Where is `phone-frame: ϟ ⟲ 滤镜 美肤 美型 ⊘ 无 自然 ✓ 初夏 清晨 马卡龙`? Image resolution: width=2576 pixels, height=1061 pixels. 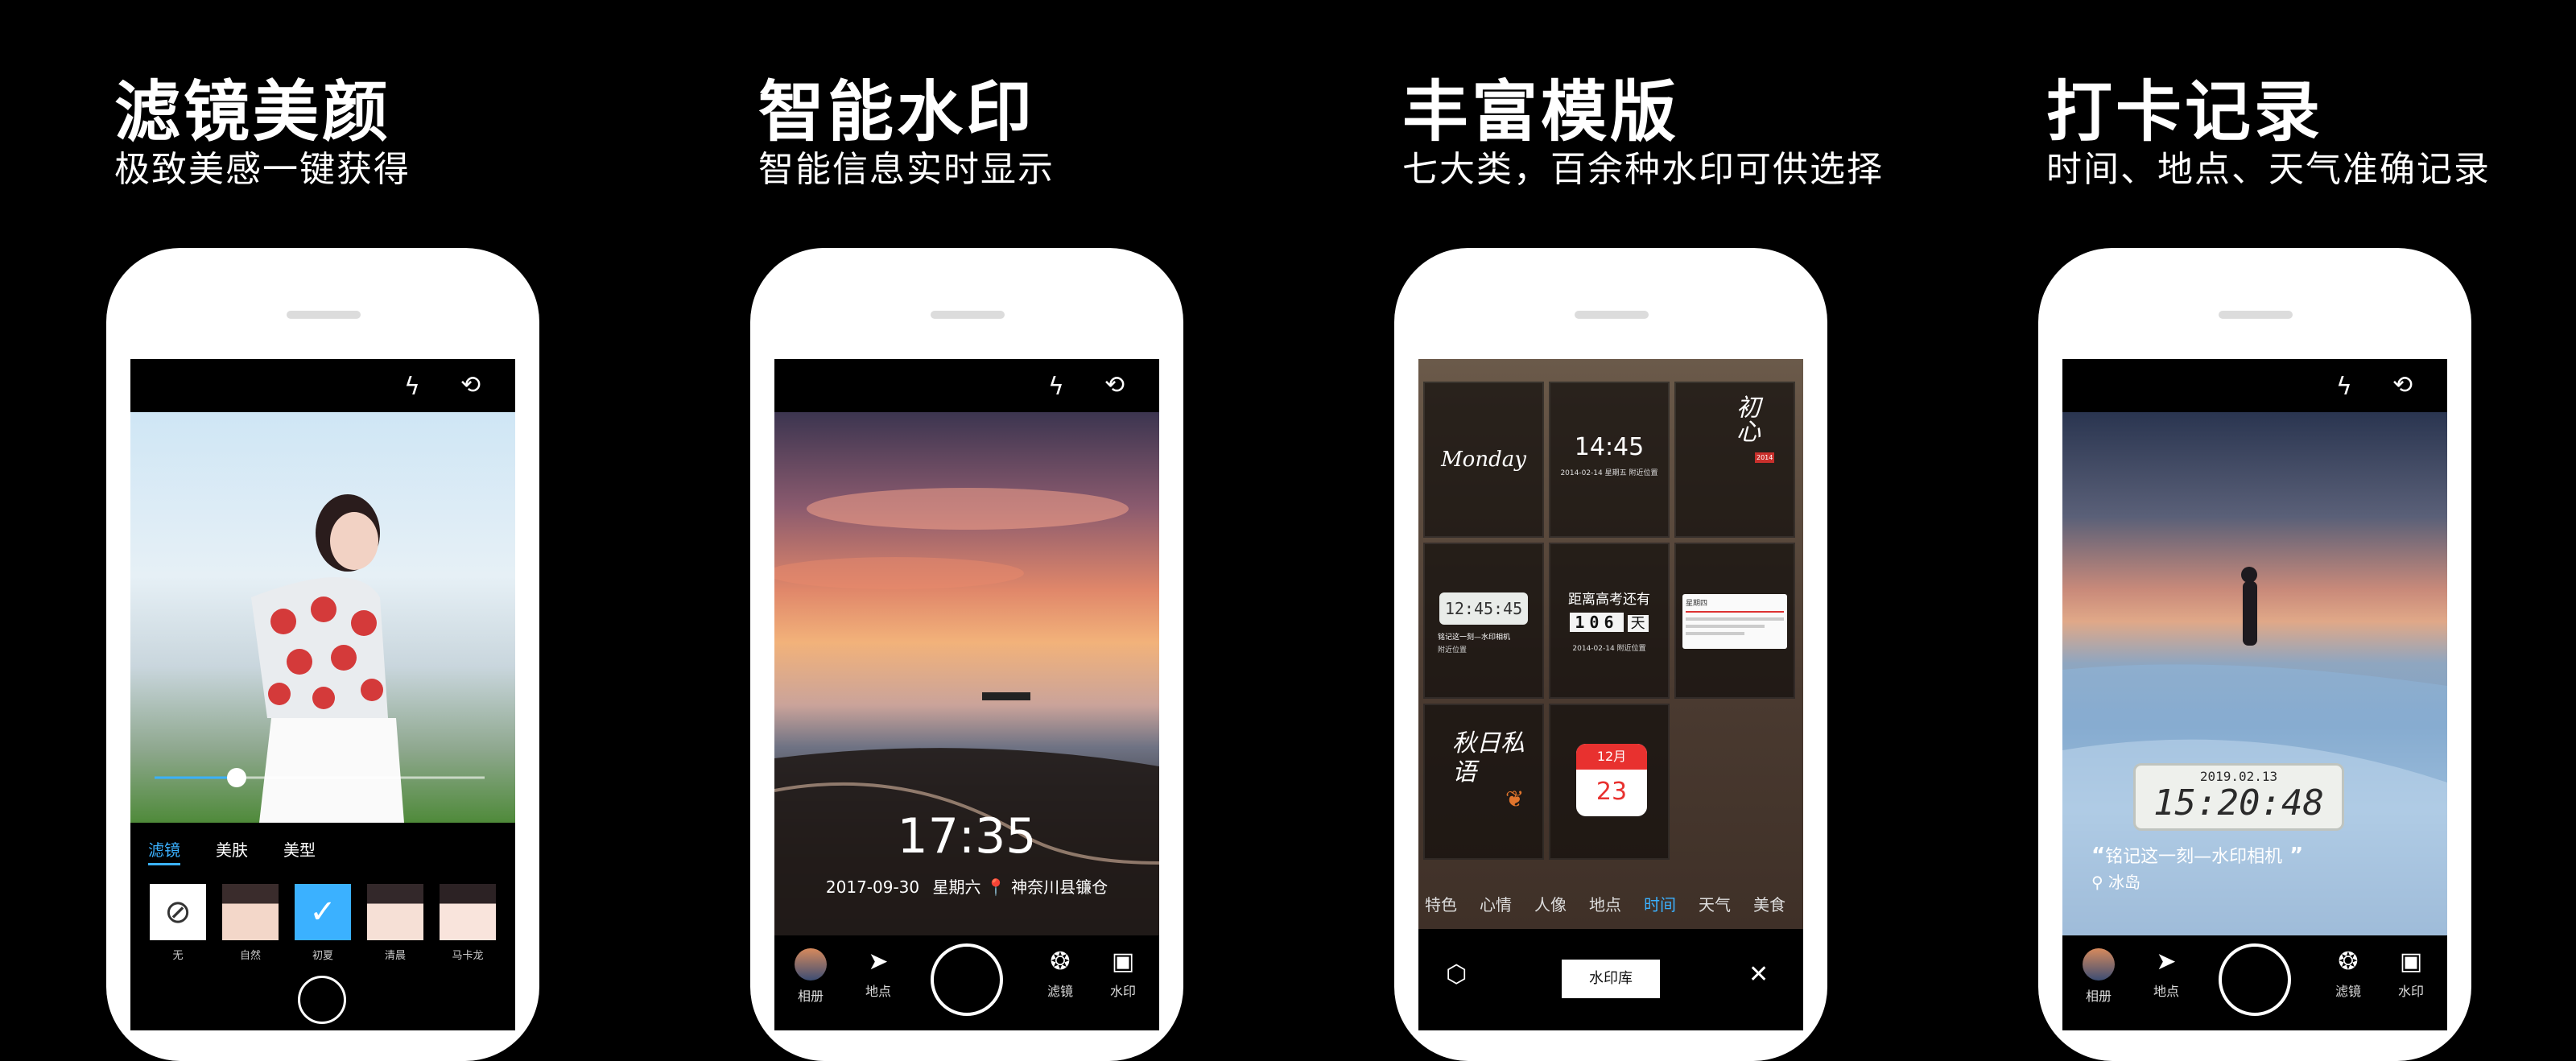 phone-frame: ϟ ⟲ 滤镜 美肤 美型 ⊘ 无 自然 ✓ 初夏 清晨 马卡龙 is located at coordinates (322, 654).